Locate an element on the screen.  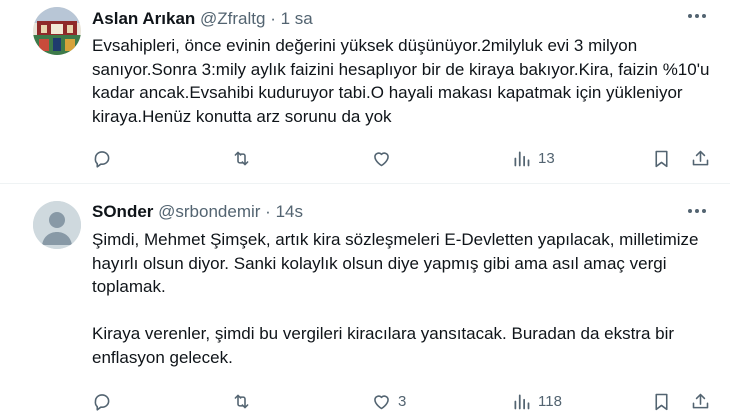
tweet-actions: 3 118 is located at coordinates (365, 401).